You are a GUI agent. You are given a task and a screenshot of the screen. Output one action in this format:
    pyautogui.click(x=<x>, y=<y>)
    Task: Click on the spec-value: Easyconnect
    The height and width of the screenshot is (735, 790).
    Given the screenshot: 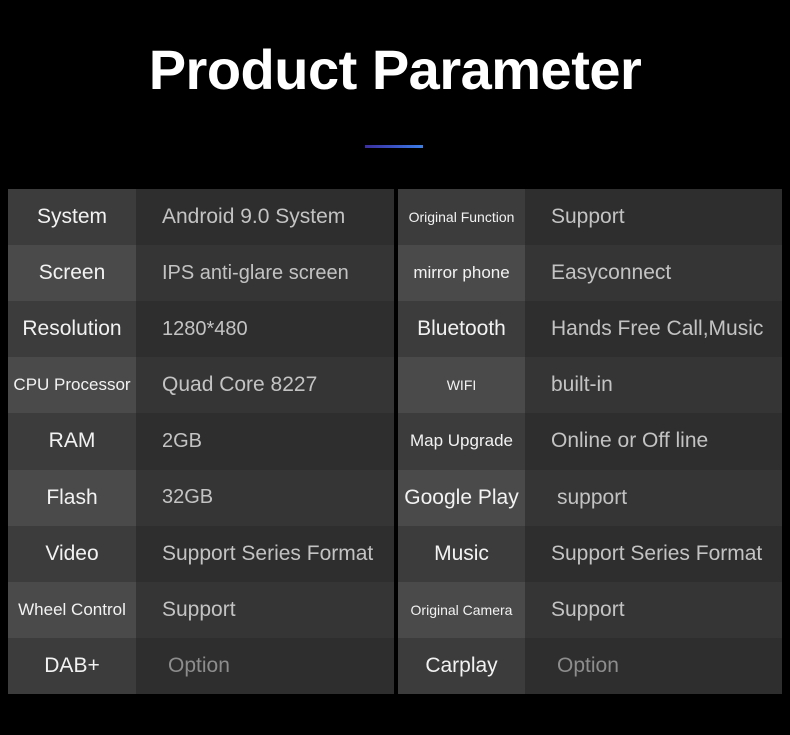 What is the action you would take?
    pyautogui.click(x=653, y=273)
    